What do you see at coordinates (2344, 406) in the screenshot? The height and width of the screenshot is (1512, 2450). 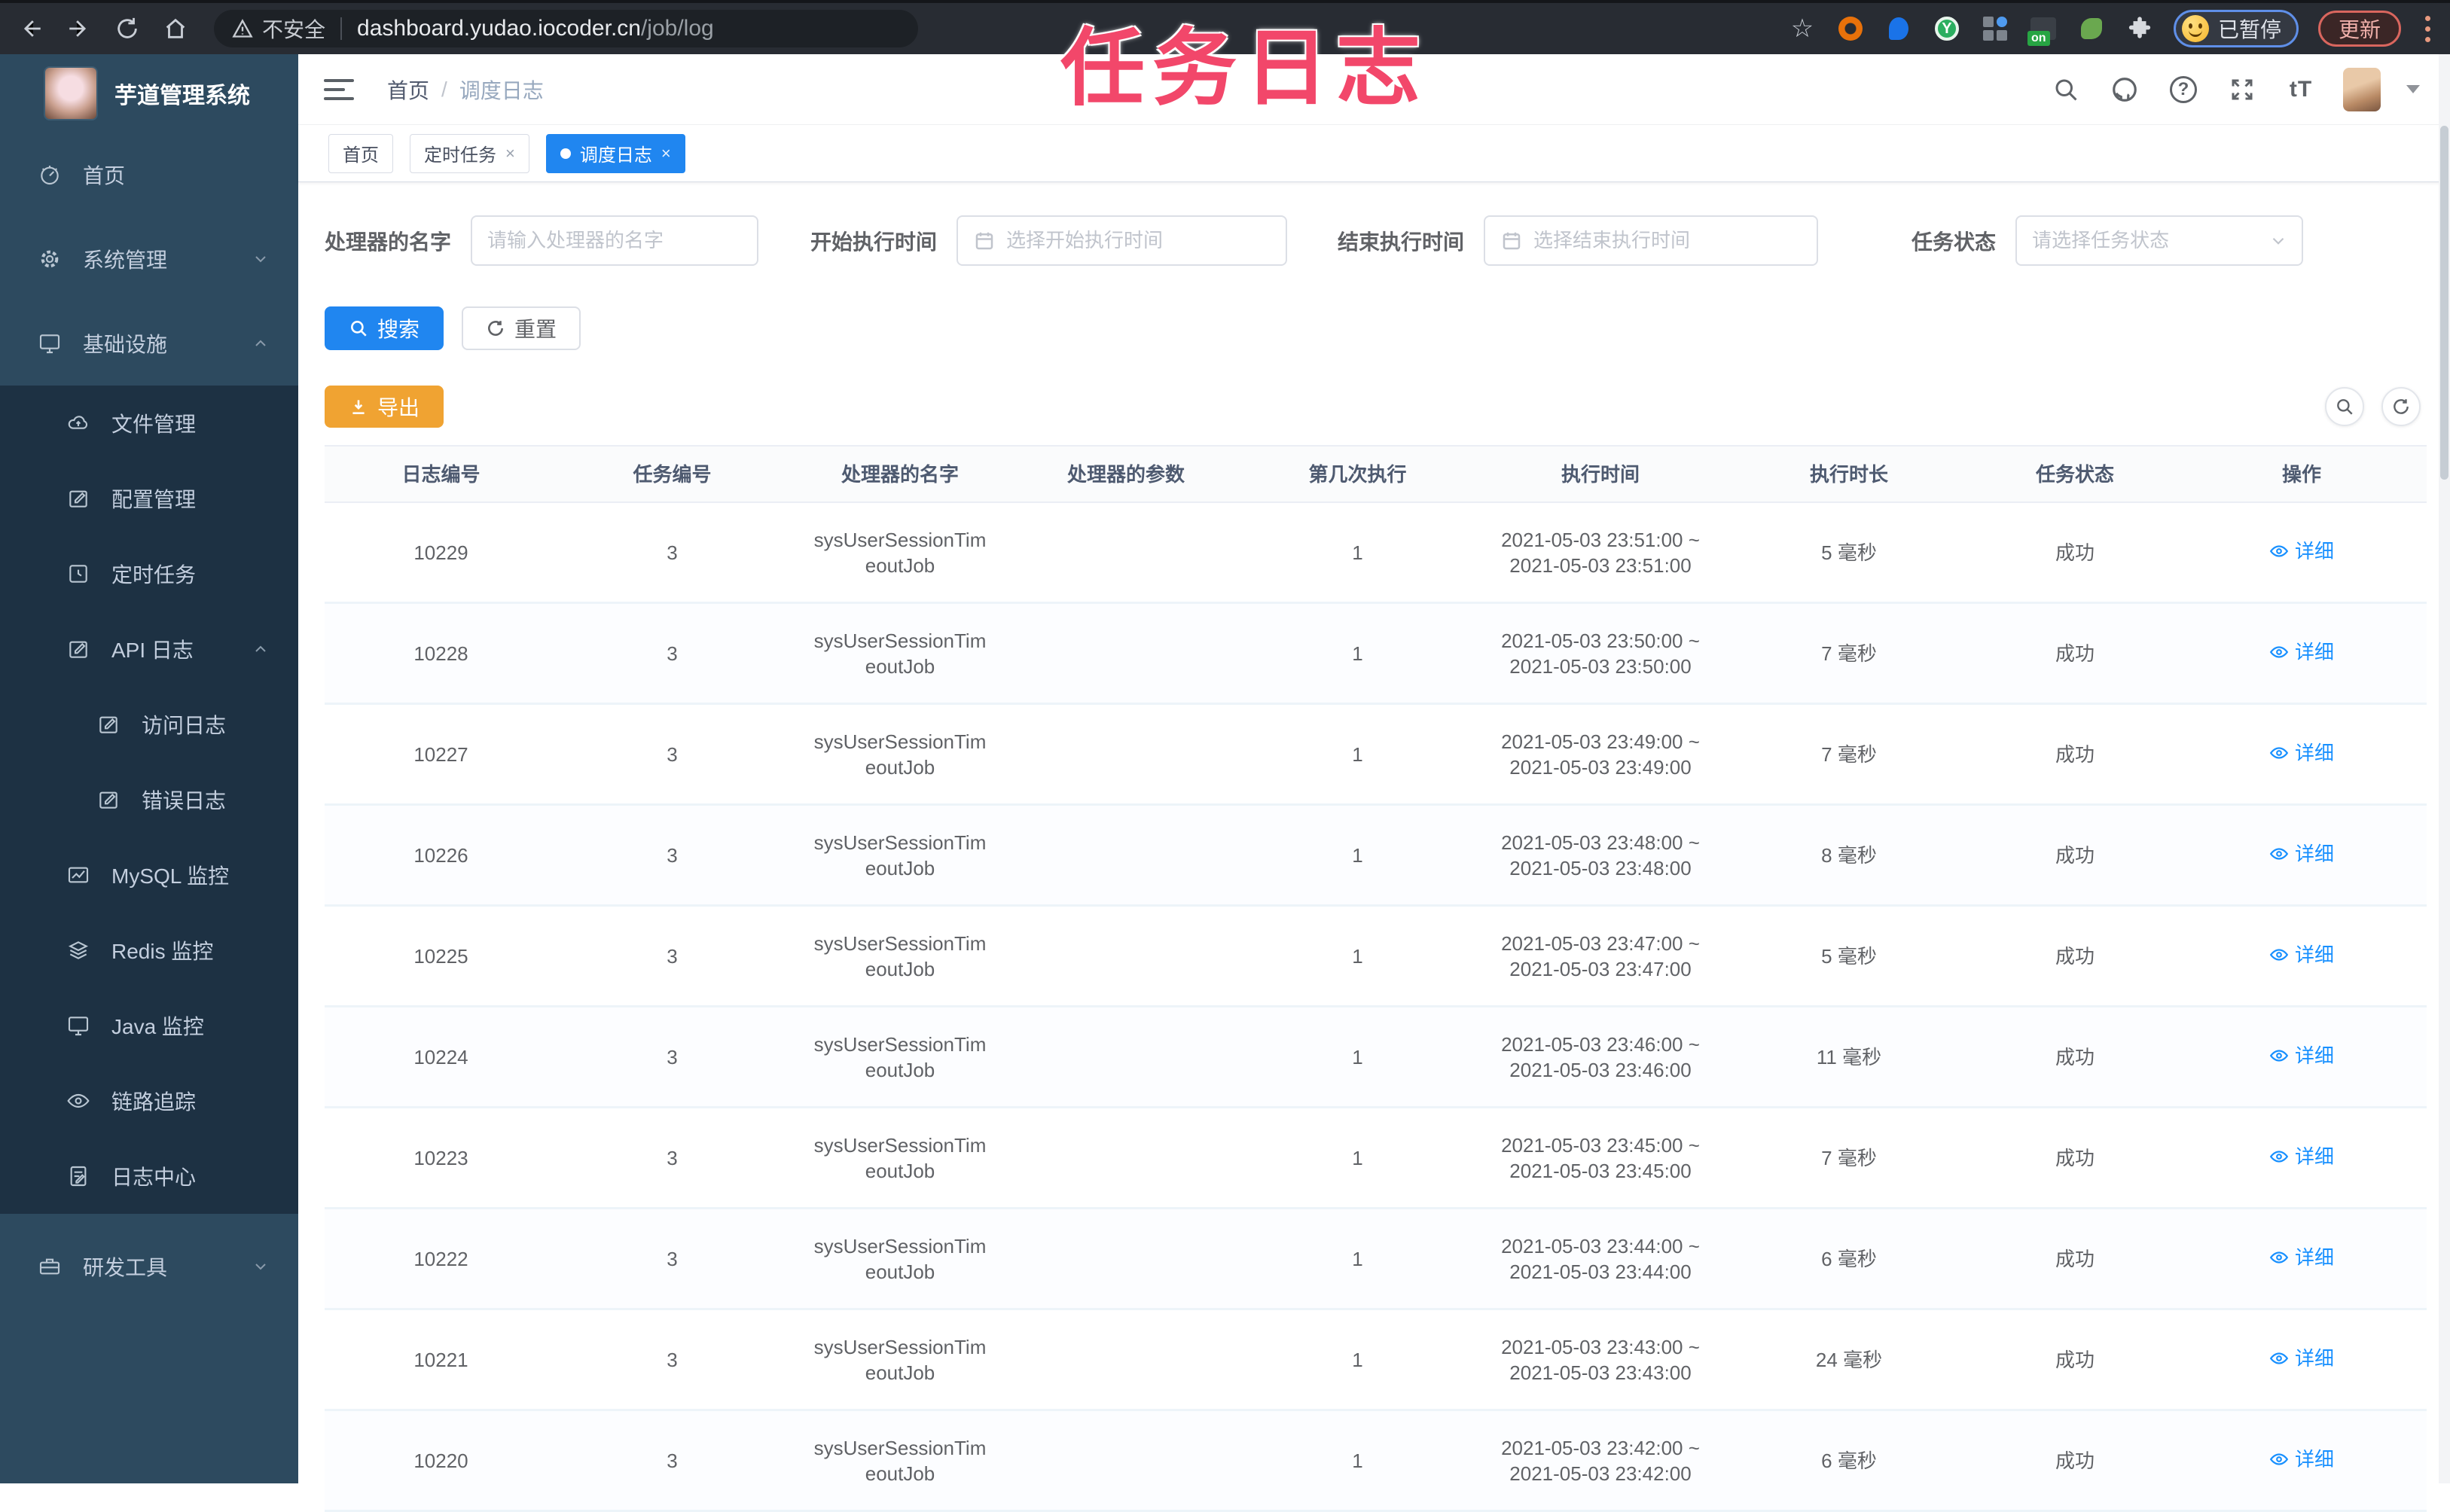 I see `table-search-toggle-button` at bounding box center [2344, 406].